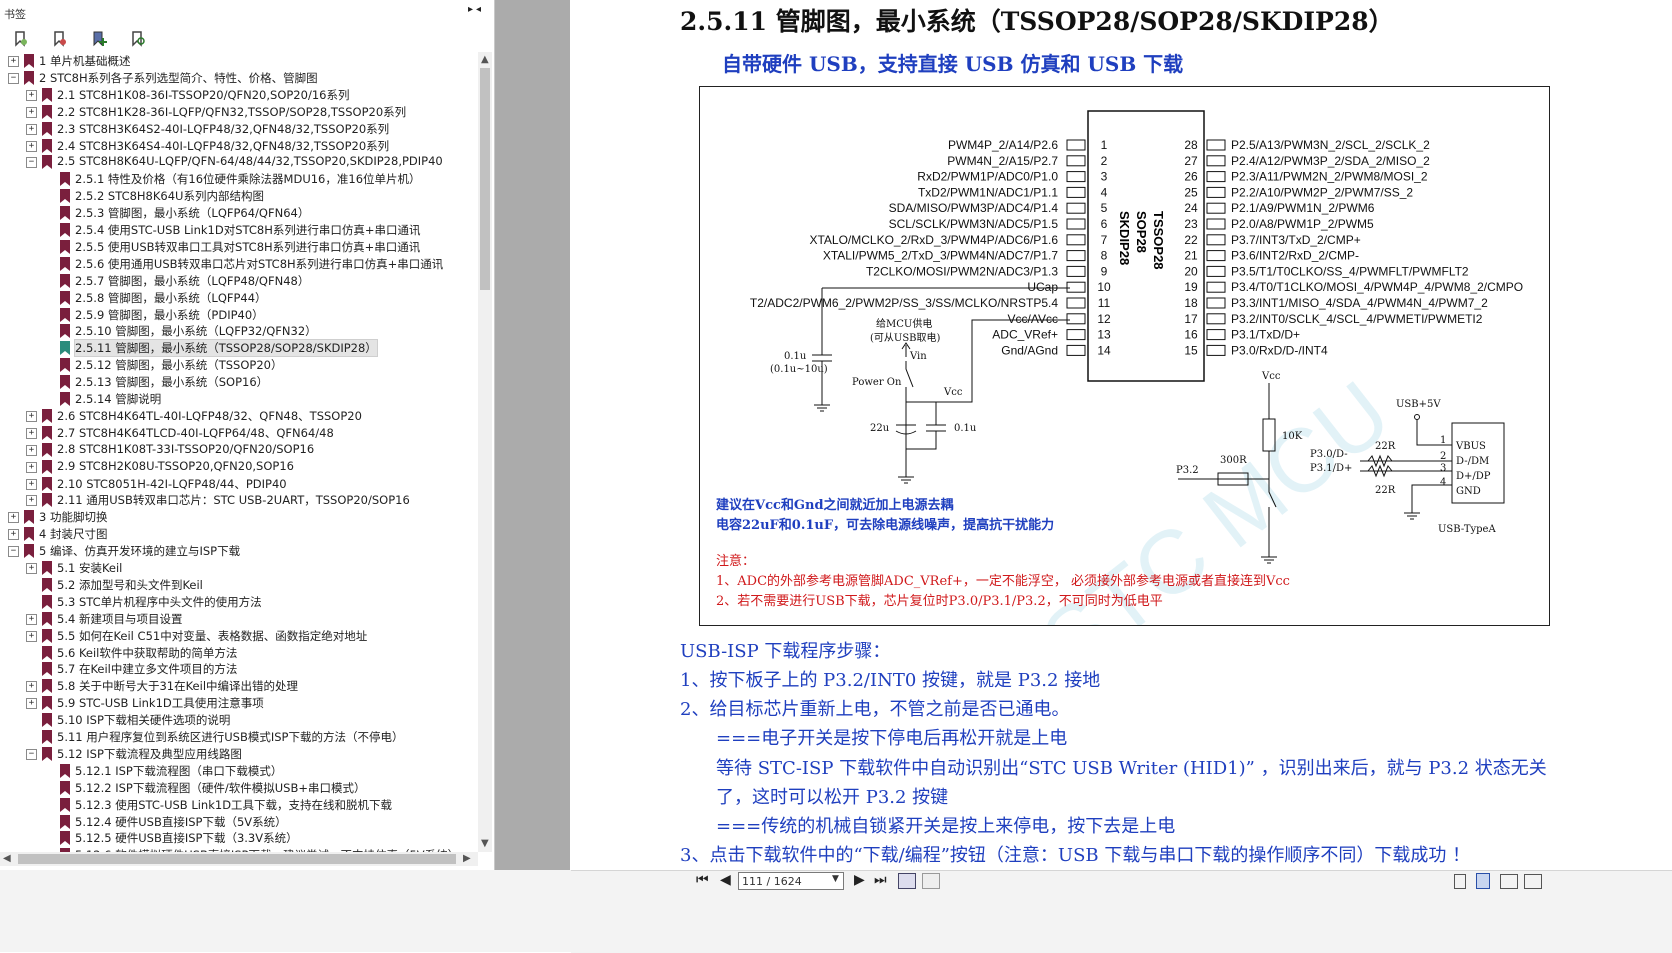 Image resolution: width=1672 pixels, height=953 pixels. I want to click on bookmark-item: +2.9 STC8H2K08U-TSSOP20,QFN20,SOP16, so click(242, 467).